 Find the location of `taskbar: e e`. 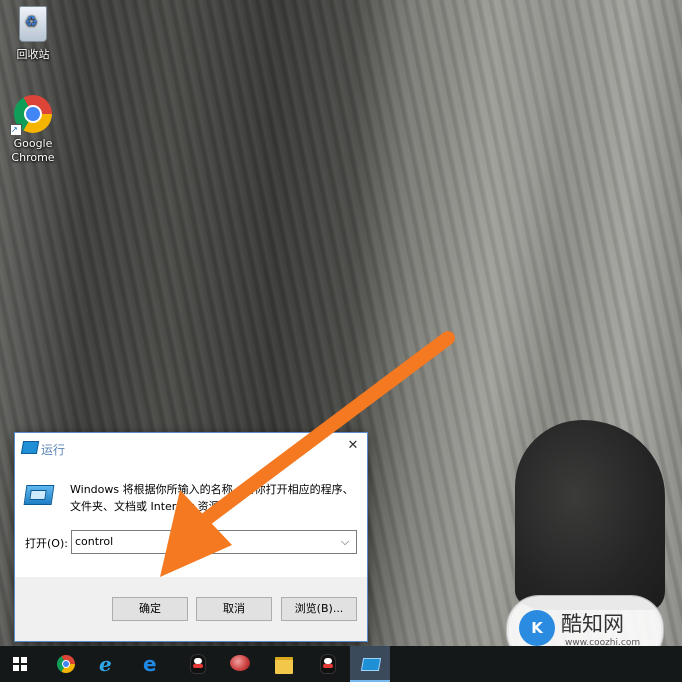

taskbar: e e is located at coordinates (341, 664).